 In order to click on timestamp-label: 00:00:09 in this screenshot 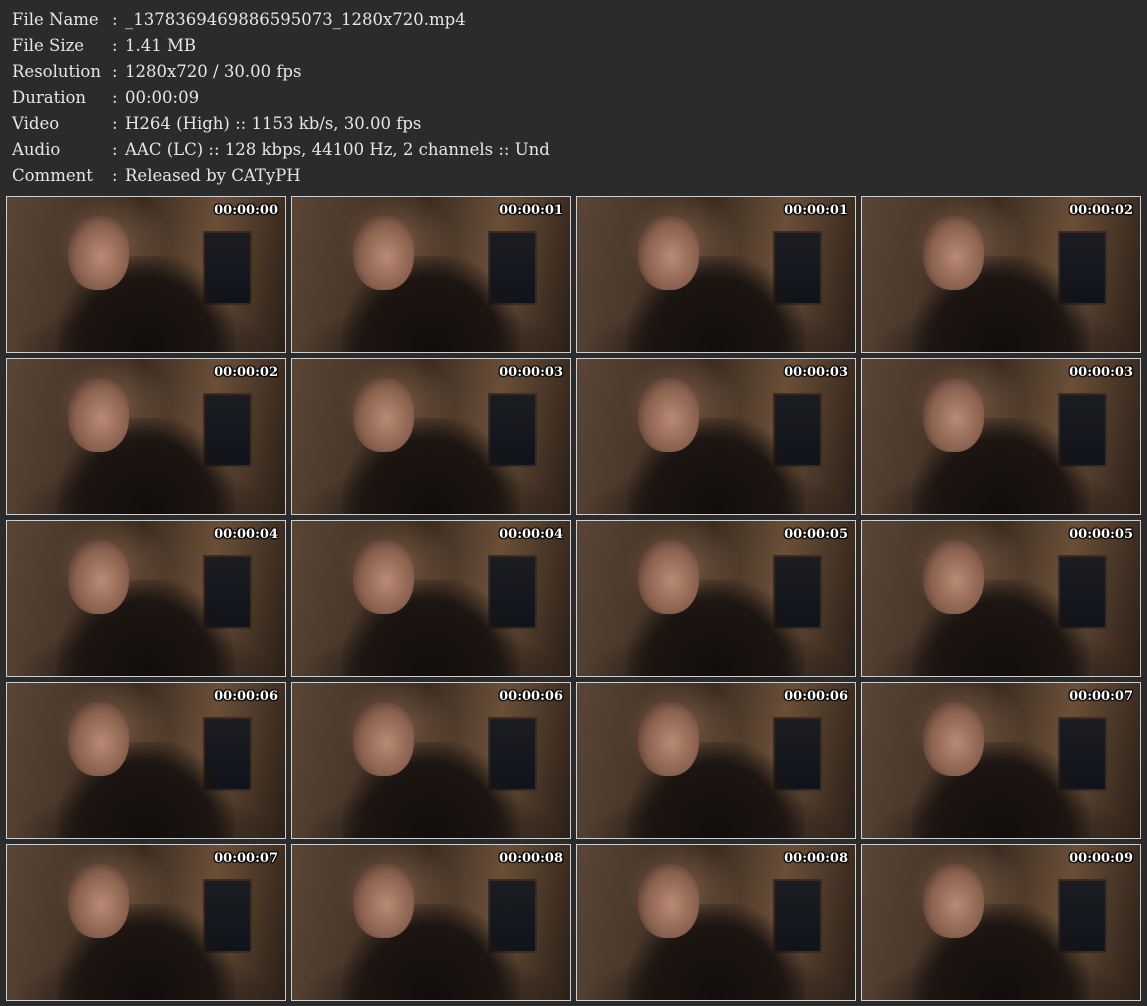, I will do `click(1101, 858)`.